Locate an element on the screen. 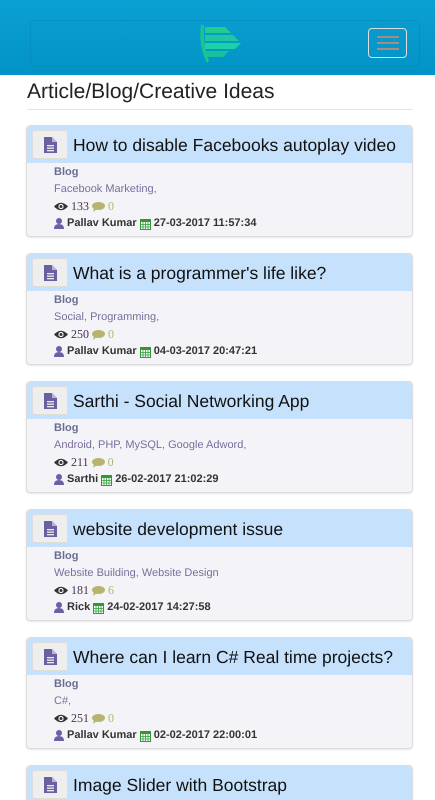 This screenshot has width=435, height=800. post-tags: Website Building, Website Design is located at coordinates (229, 573).